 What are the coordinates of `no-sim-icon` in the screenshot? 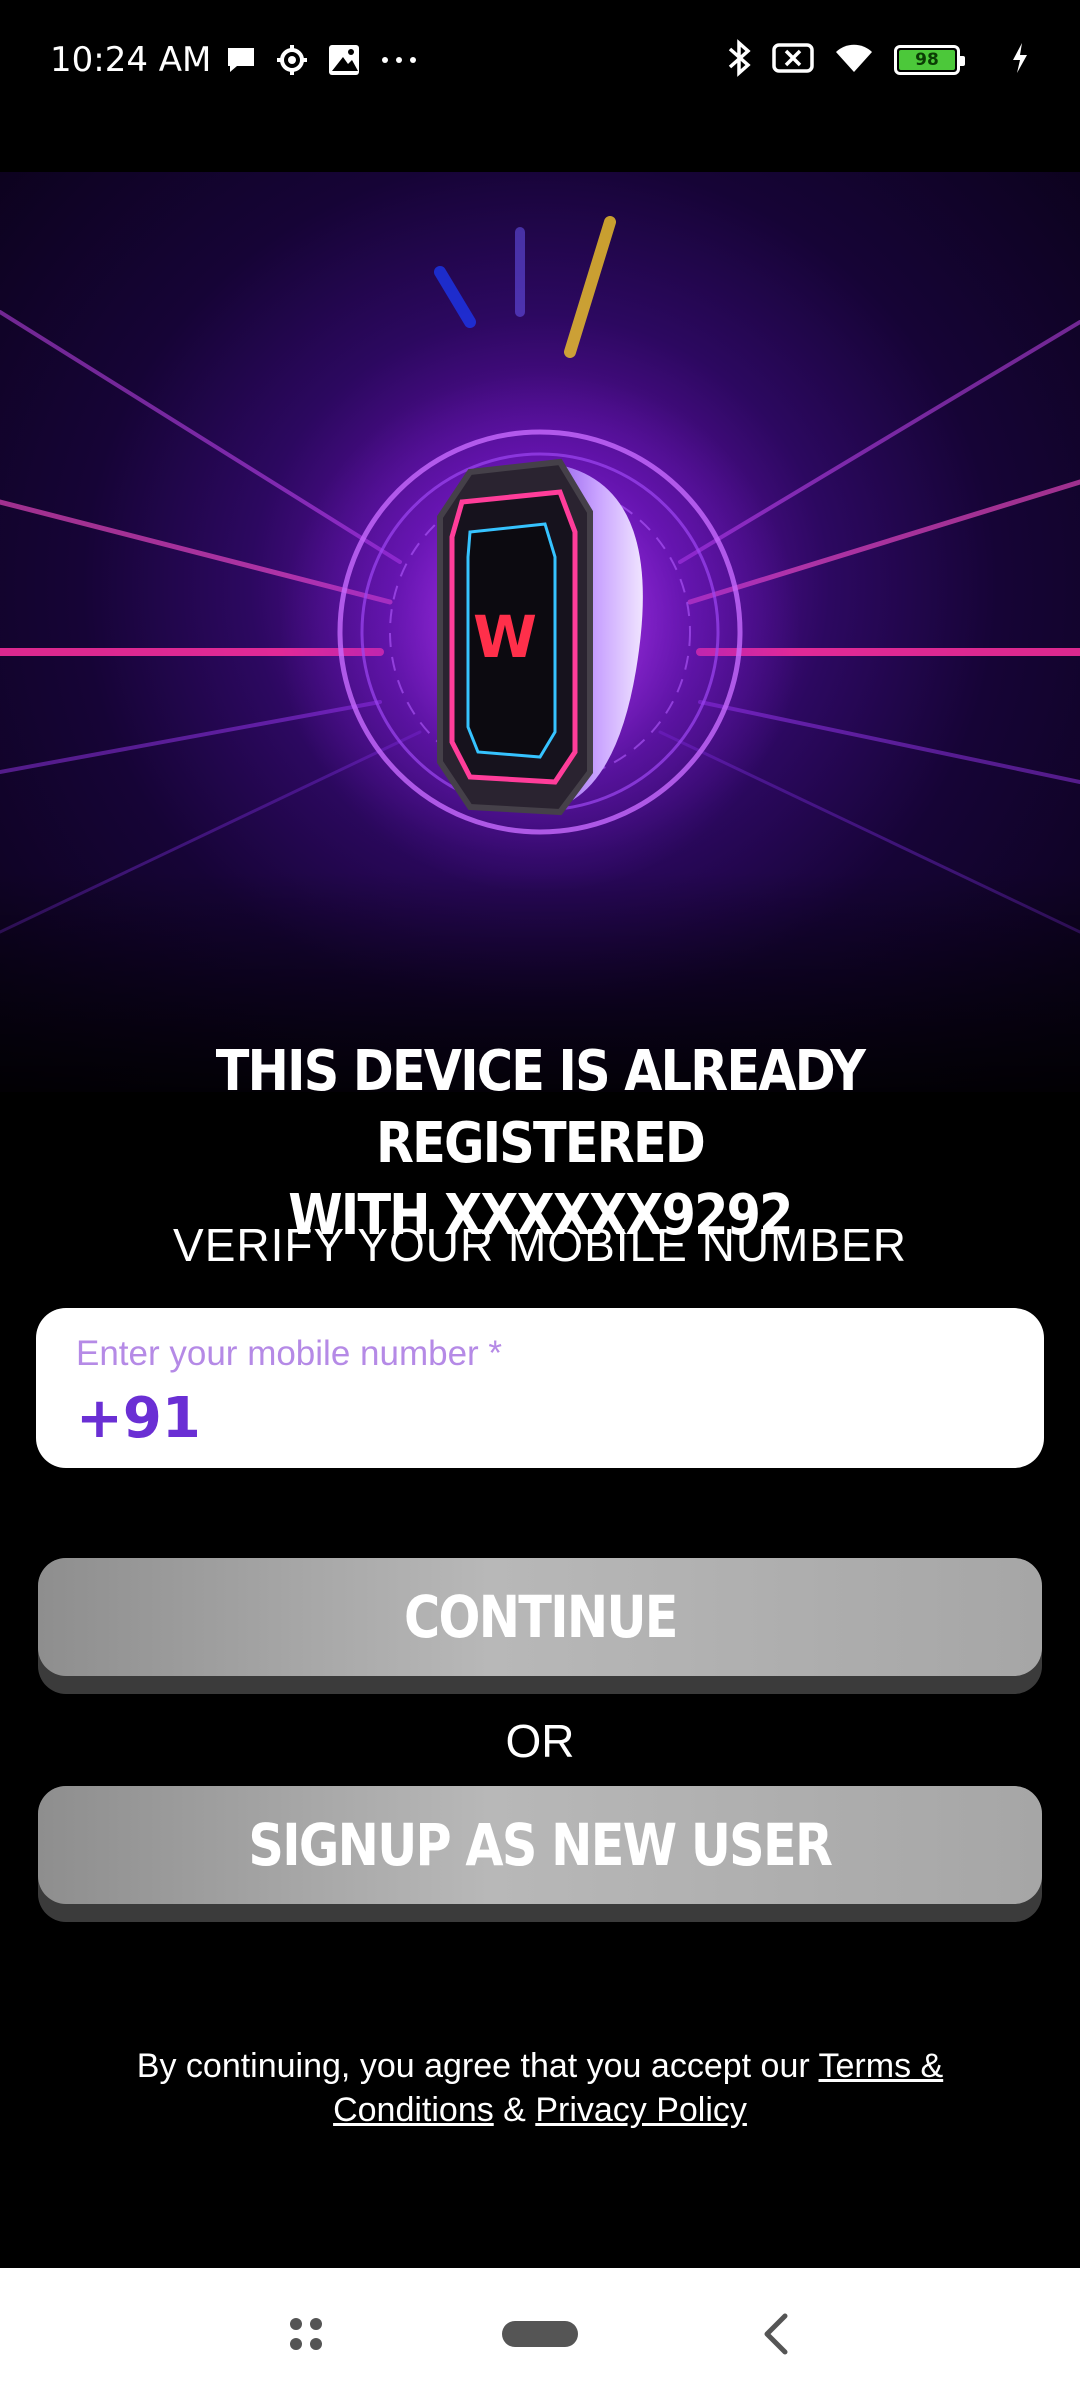 It's located at (793, 60).